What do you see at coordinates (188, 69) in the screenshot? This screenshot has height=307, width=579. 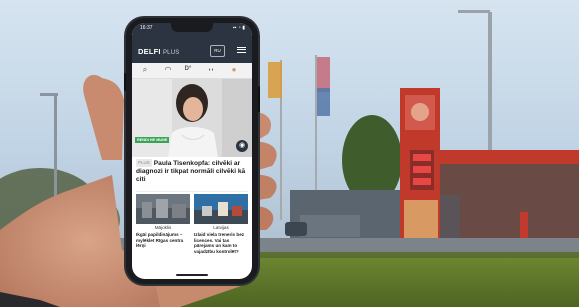 I see `degree-icon: D°` at bounding box center [188, 69].